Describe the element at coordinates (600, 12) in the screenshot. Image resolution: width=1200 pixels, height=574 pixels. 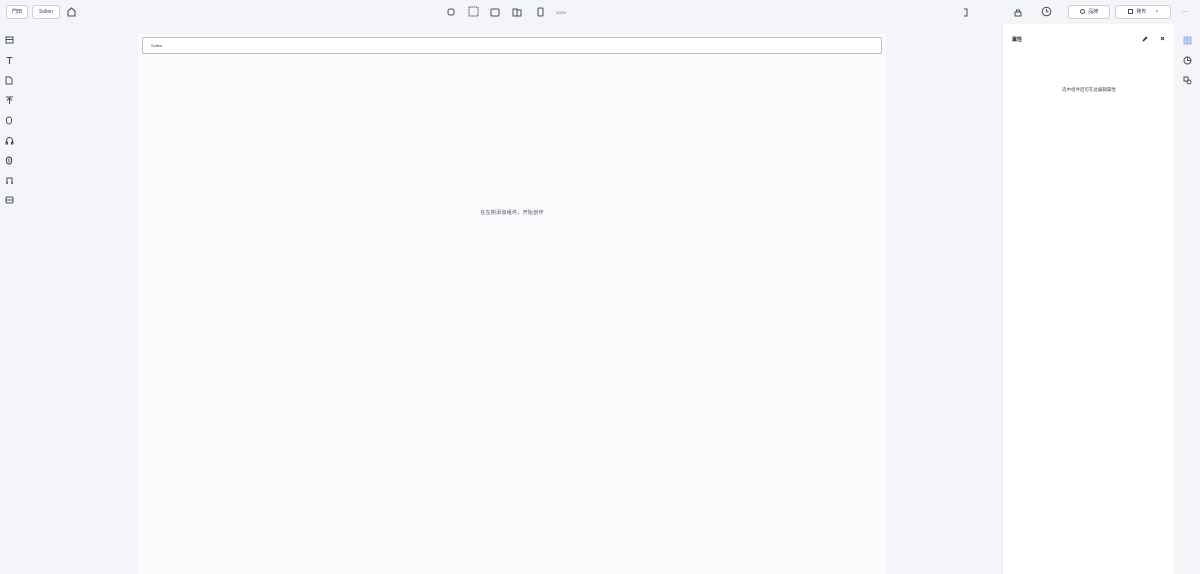
I see `top-toolbar: 門田 Sollen 100% 品牌 発布 ▾ ···` at that location.